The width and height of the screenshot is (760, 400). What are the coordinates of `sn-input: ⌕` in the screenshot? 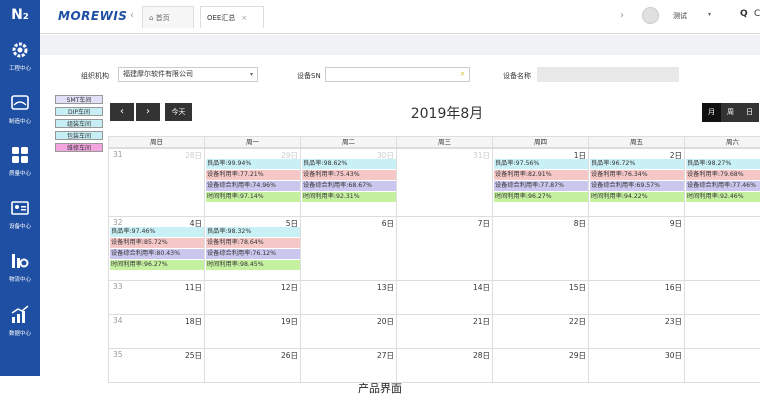 It's located at (397, 74).